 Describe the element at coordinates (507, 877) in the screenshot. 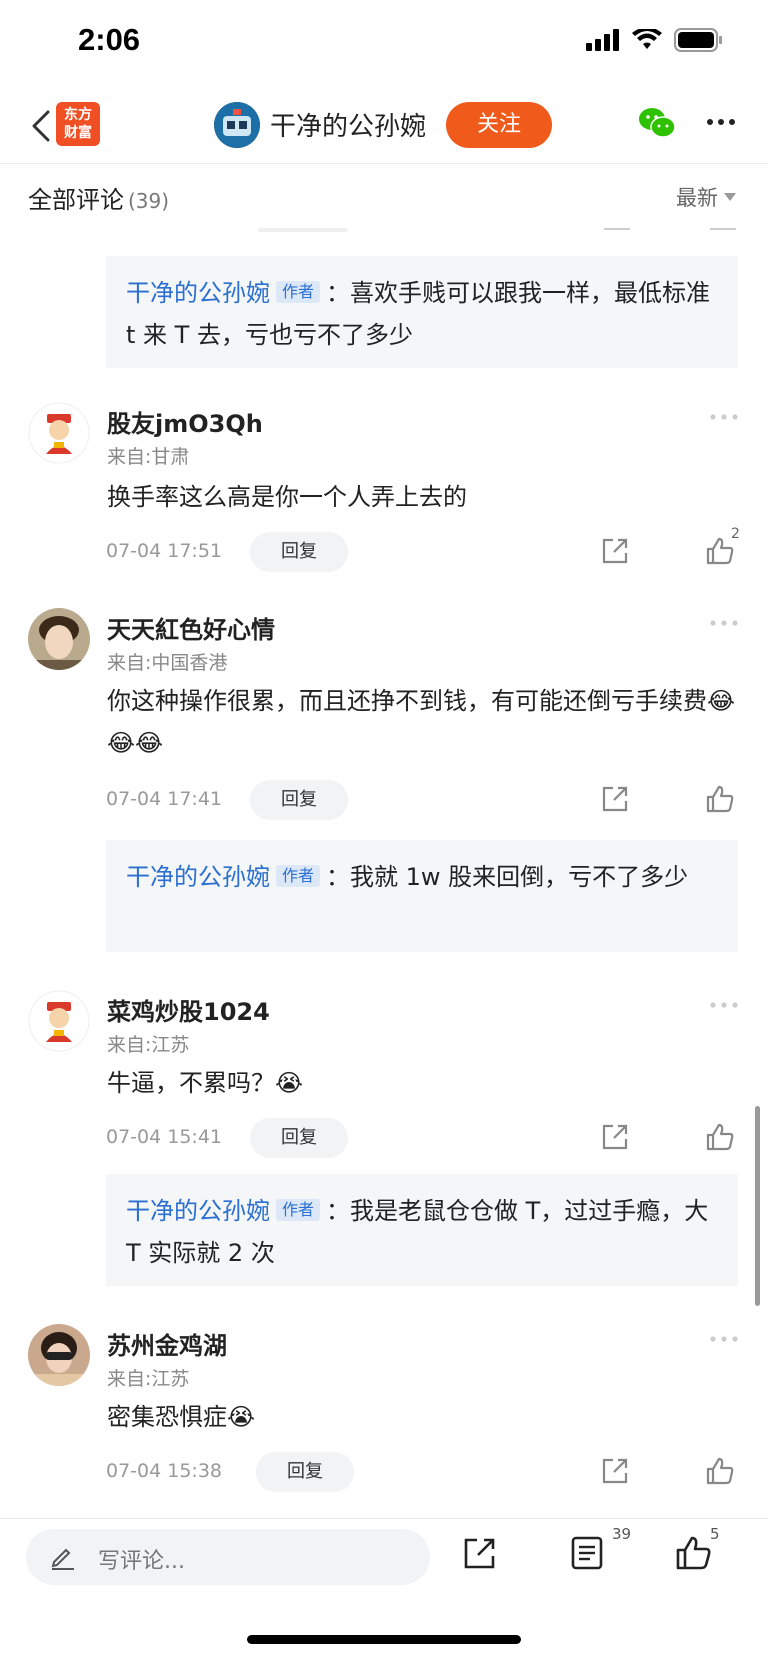

I see `reply-text: ：我就 1w 股来回倒，亏不了多少` at that location.